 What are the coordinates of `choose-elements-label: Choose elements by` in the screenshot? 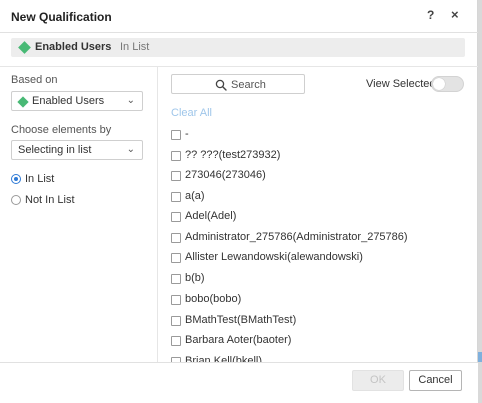 It's located at (61, 130).